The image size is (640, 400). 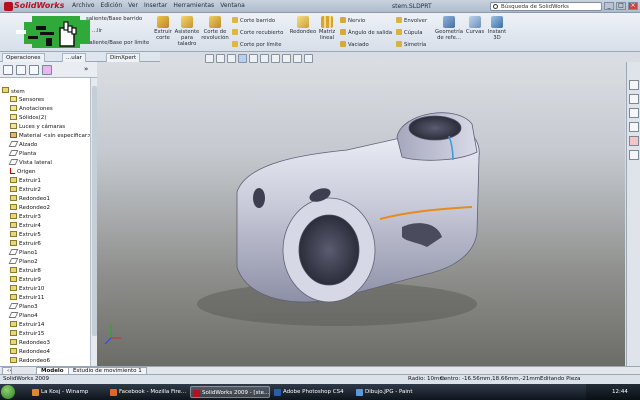 What do you see at coordinates (354, 44) in the screenshot?
I see `shell-button: Vaciado` at bounding box center [354, 44].